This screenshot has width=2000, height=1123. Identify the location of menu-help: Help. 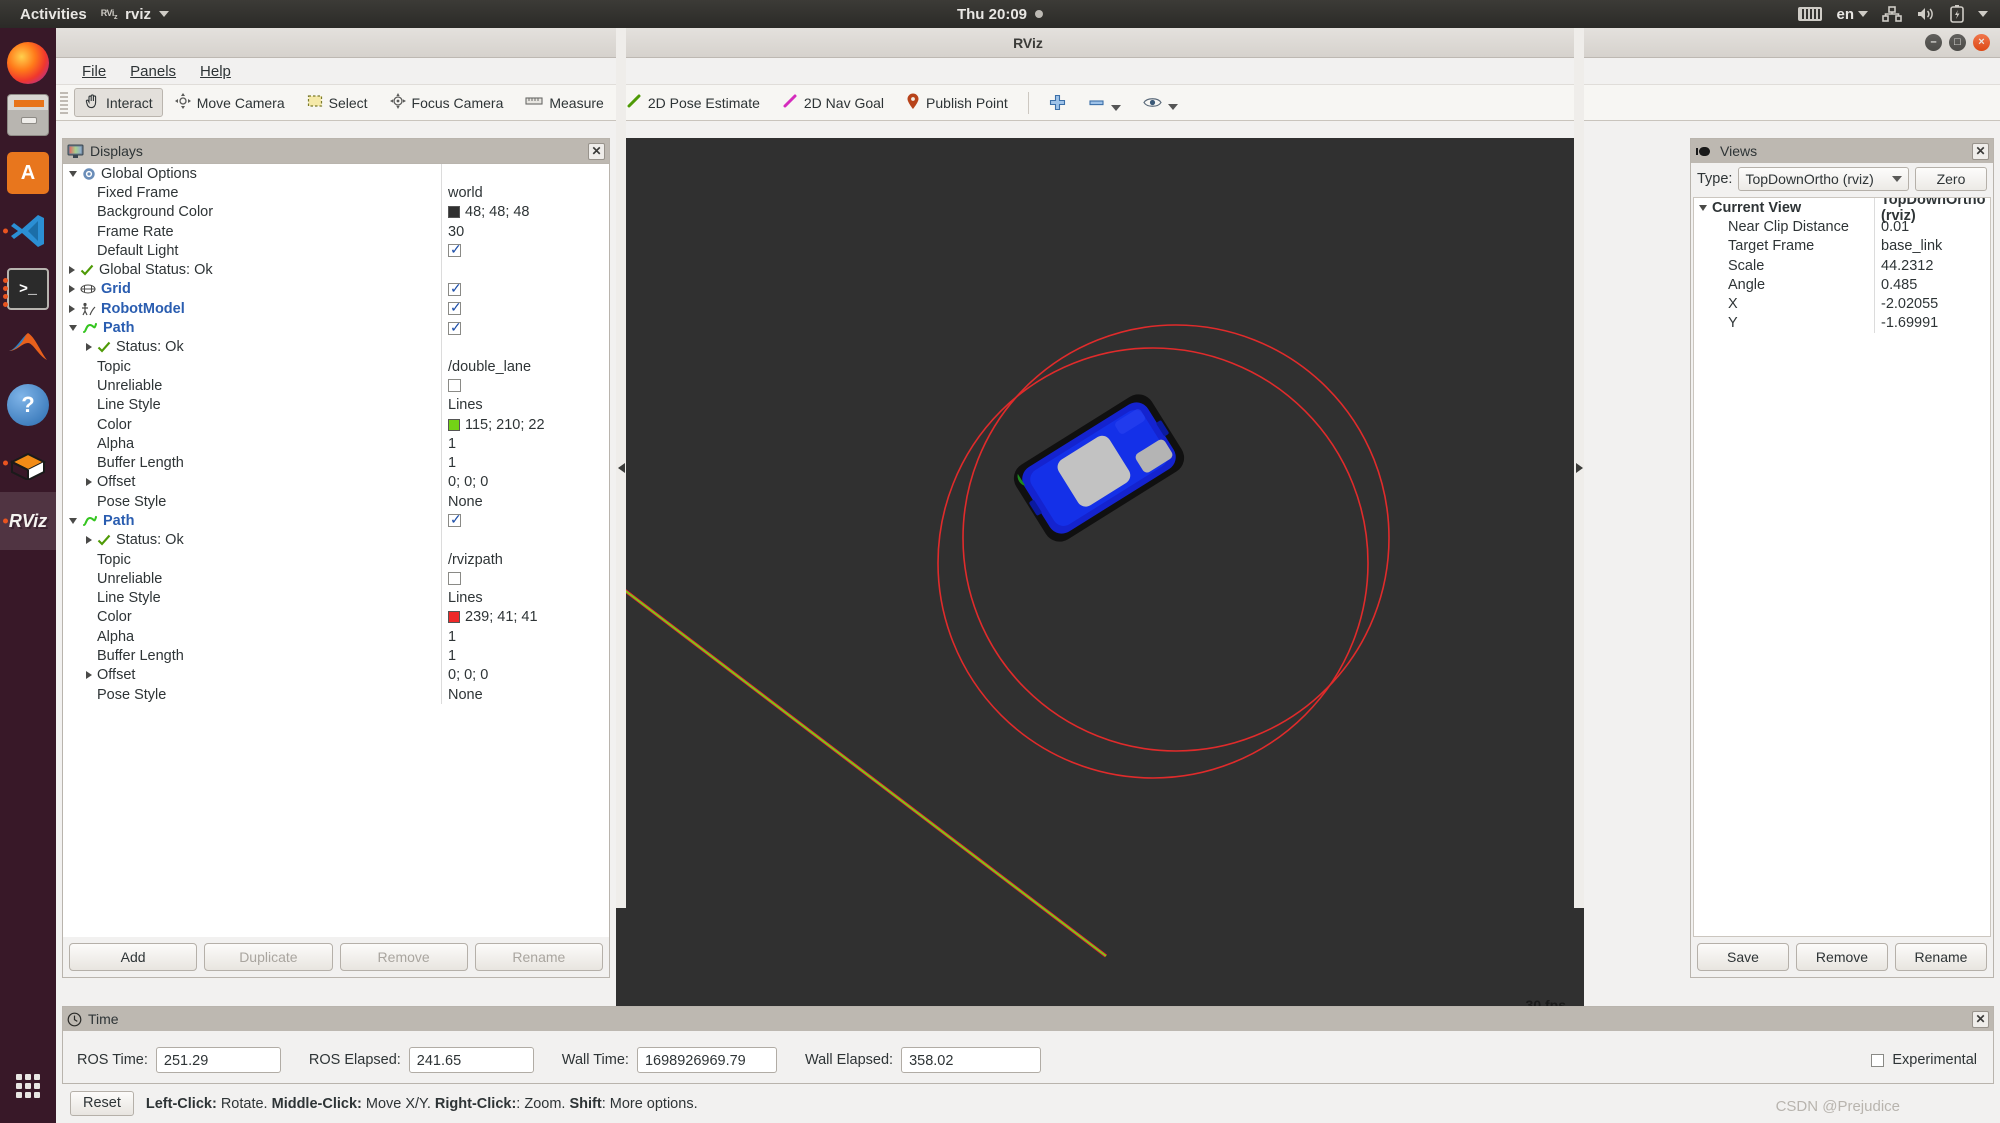
(215, 71).